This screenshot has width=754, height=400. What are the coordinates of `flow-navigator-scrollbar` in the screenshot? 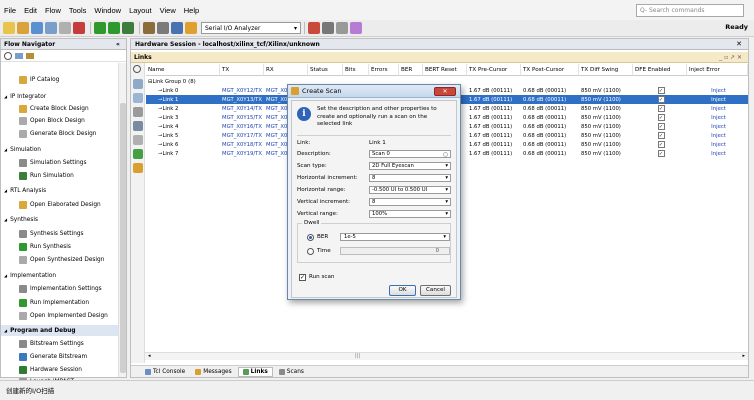 It's located at (122, 220).